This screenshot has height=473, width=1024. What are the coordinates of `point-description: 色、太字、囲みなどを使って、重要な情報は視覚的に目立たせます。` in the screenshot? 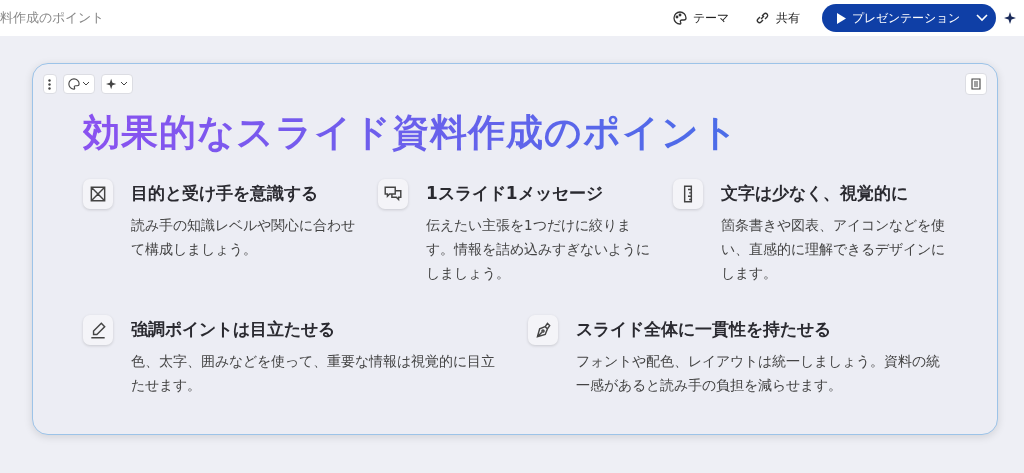 It's located at (313, 373).